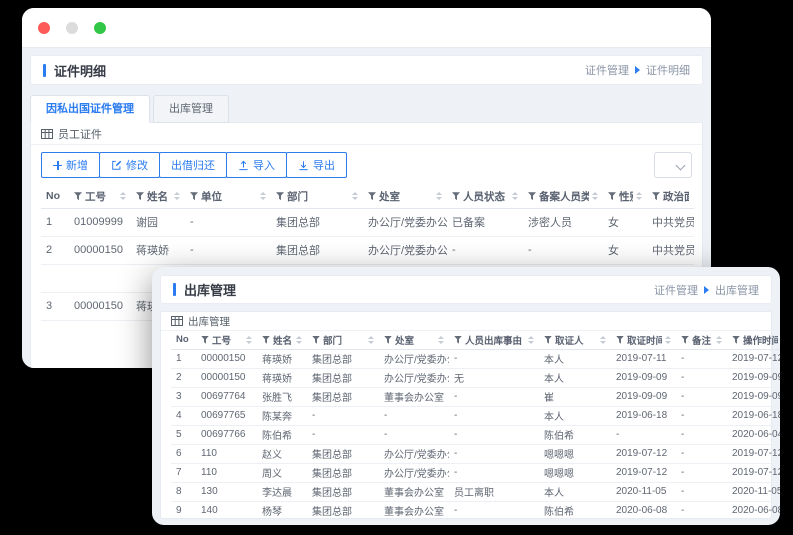  Describe the element at coordinates (575, 340) in the screenshot. I see `col-cert-taker: 取证人` at that location.